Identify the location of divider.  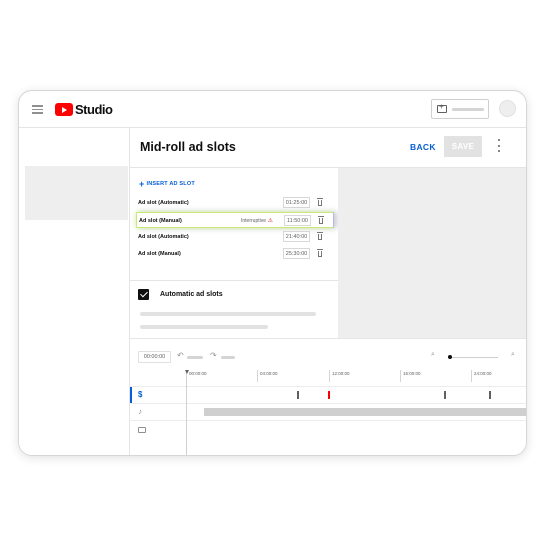
(234, 280).